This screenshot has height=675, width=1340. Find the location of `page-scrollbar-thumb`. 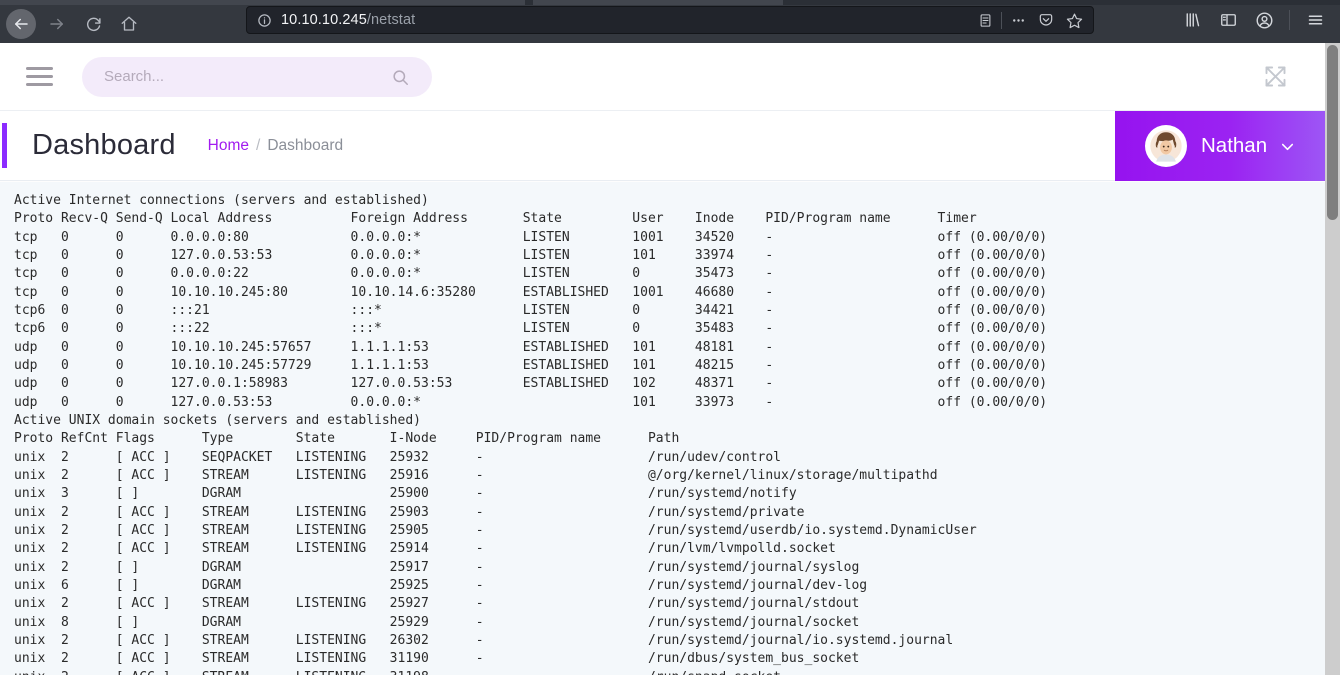

page-scrollbar-thumb is located at coordinates (1332, 132).